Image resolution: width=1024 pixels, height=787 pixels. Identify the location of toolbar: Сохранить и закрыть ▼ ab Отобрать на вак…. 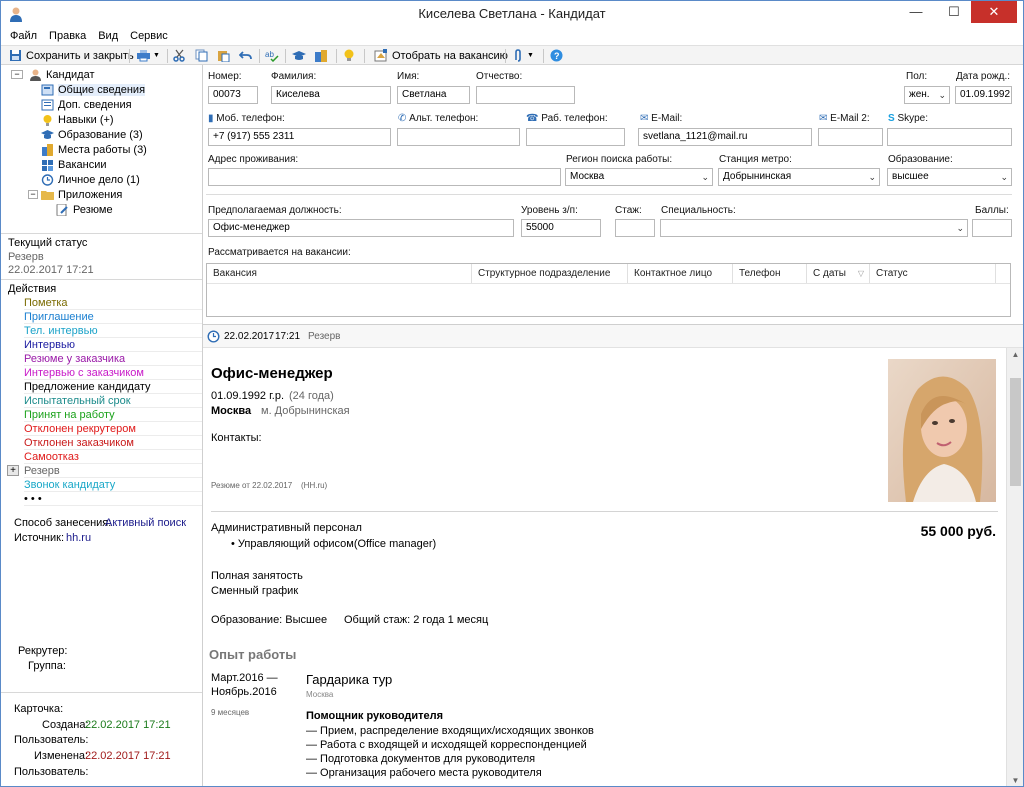
(512, 55).